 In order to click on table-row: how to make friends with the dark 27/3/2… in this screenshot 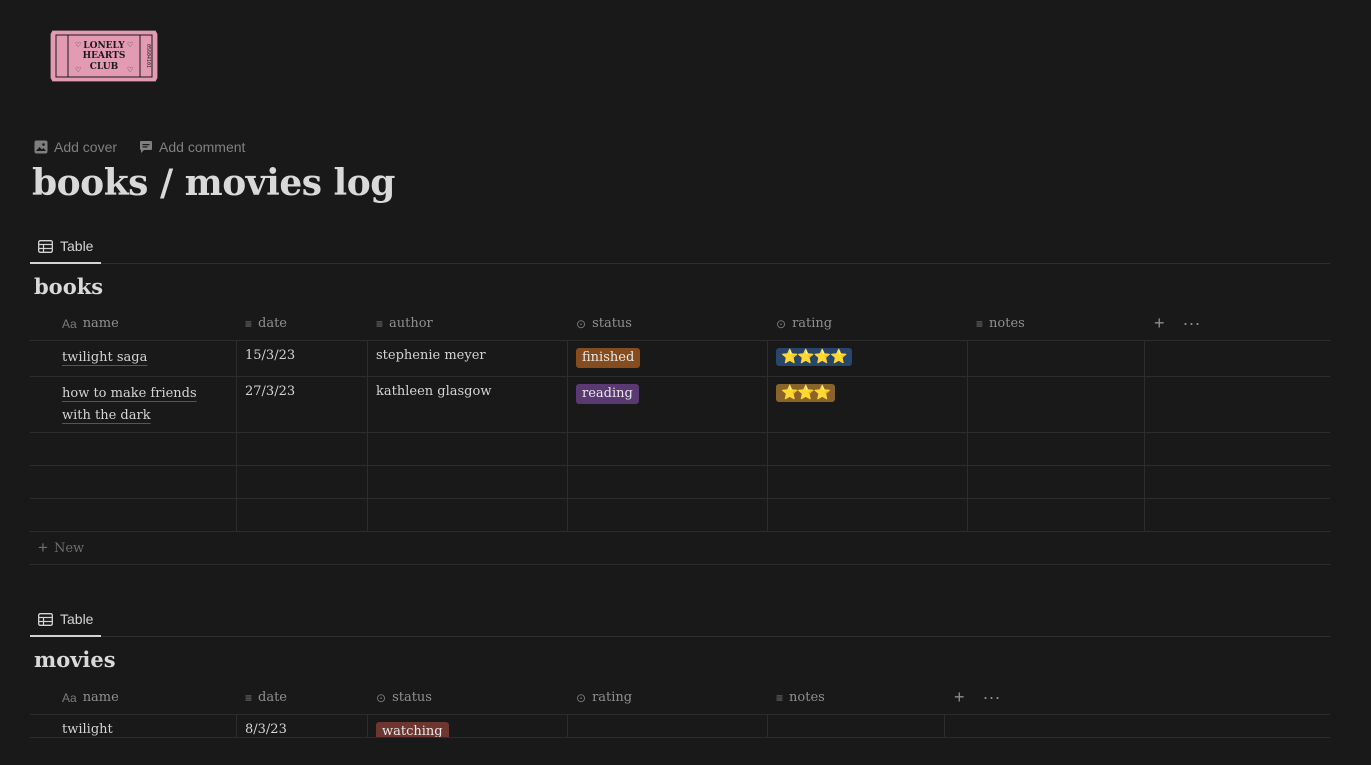, I will do `click(680, 405)`.